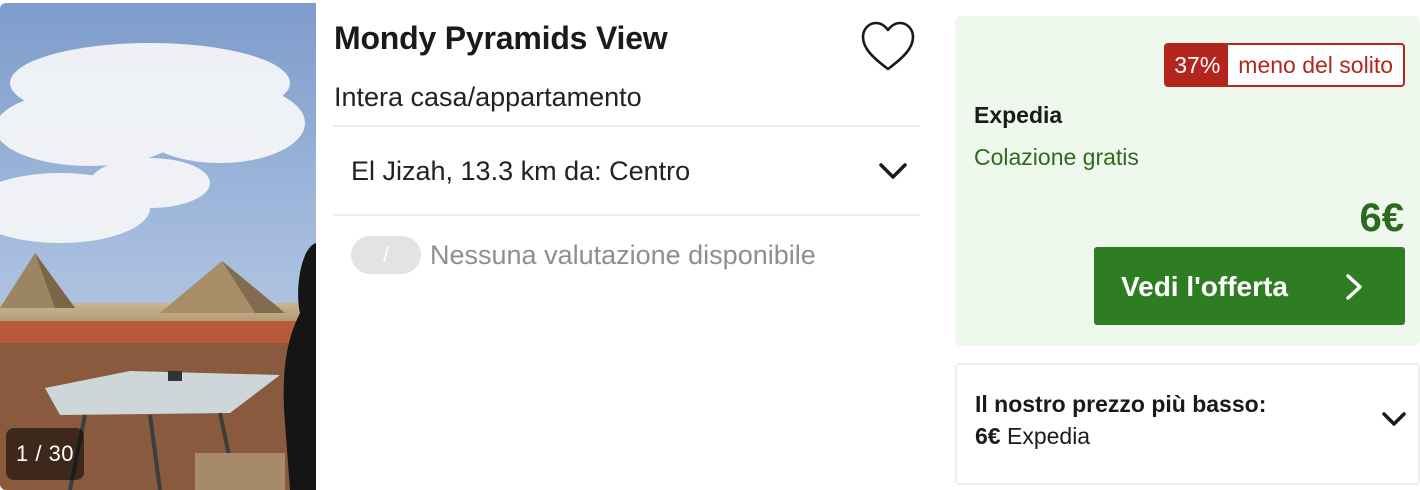 The image size is (1420, 490). Describe the element at coordinates (988, 436) in the screenshot. I see `lowest-price-value: 6€` at that location.